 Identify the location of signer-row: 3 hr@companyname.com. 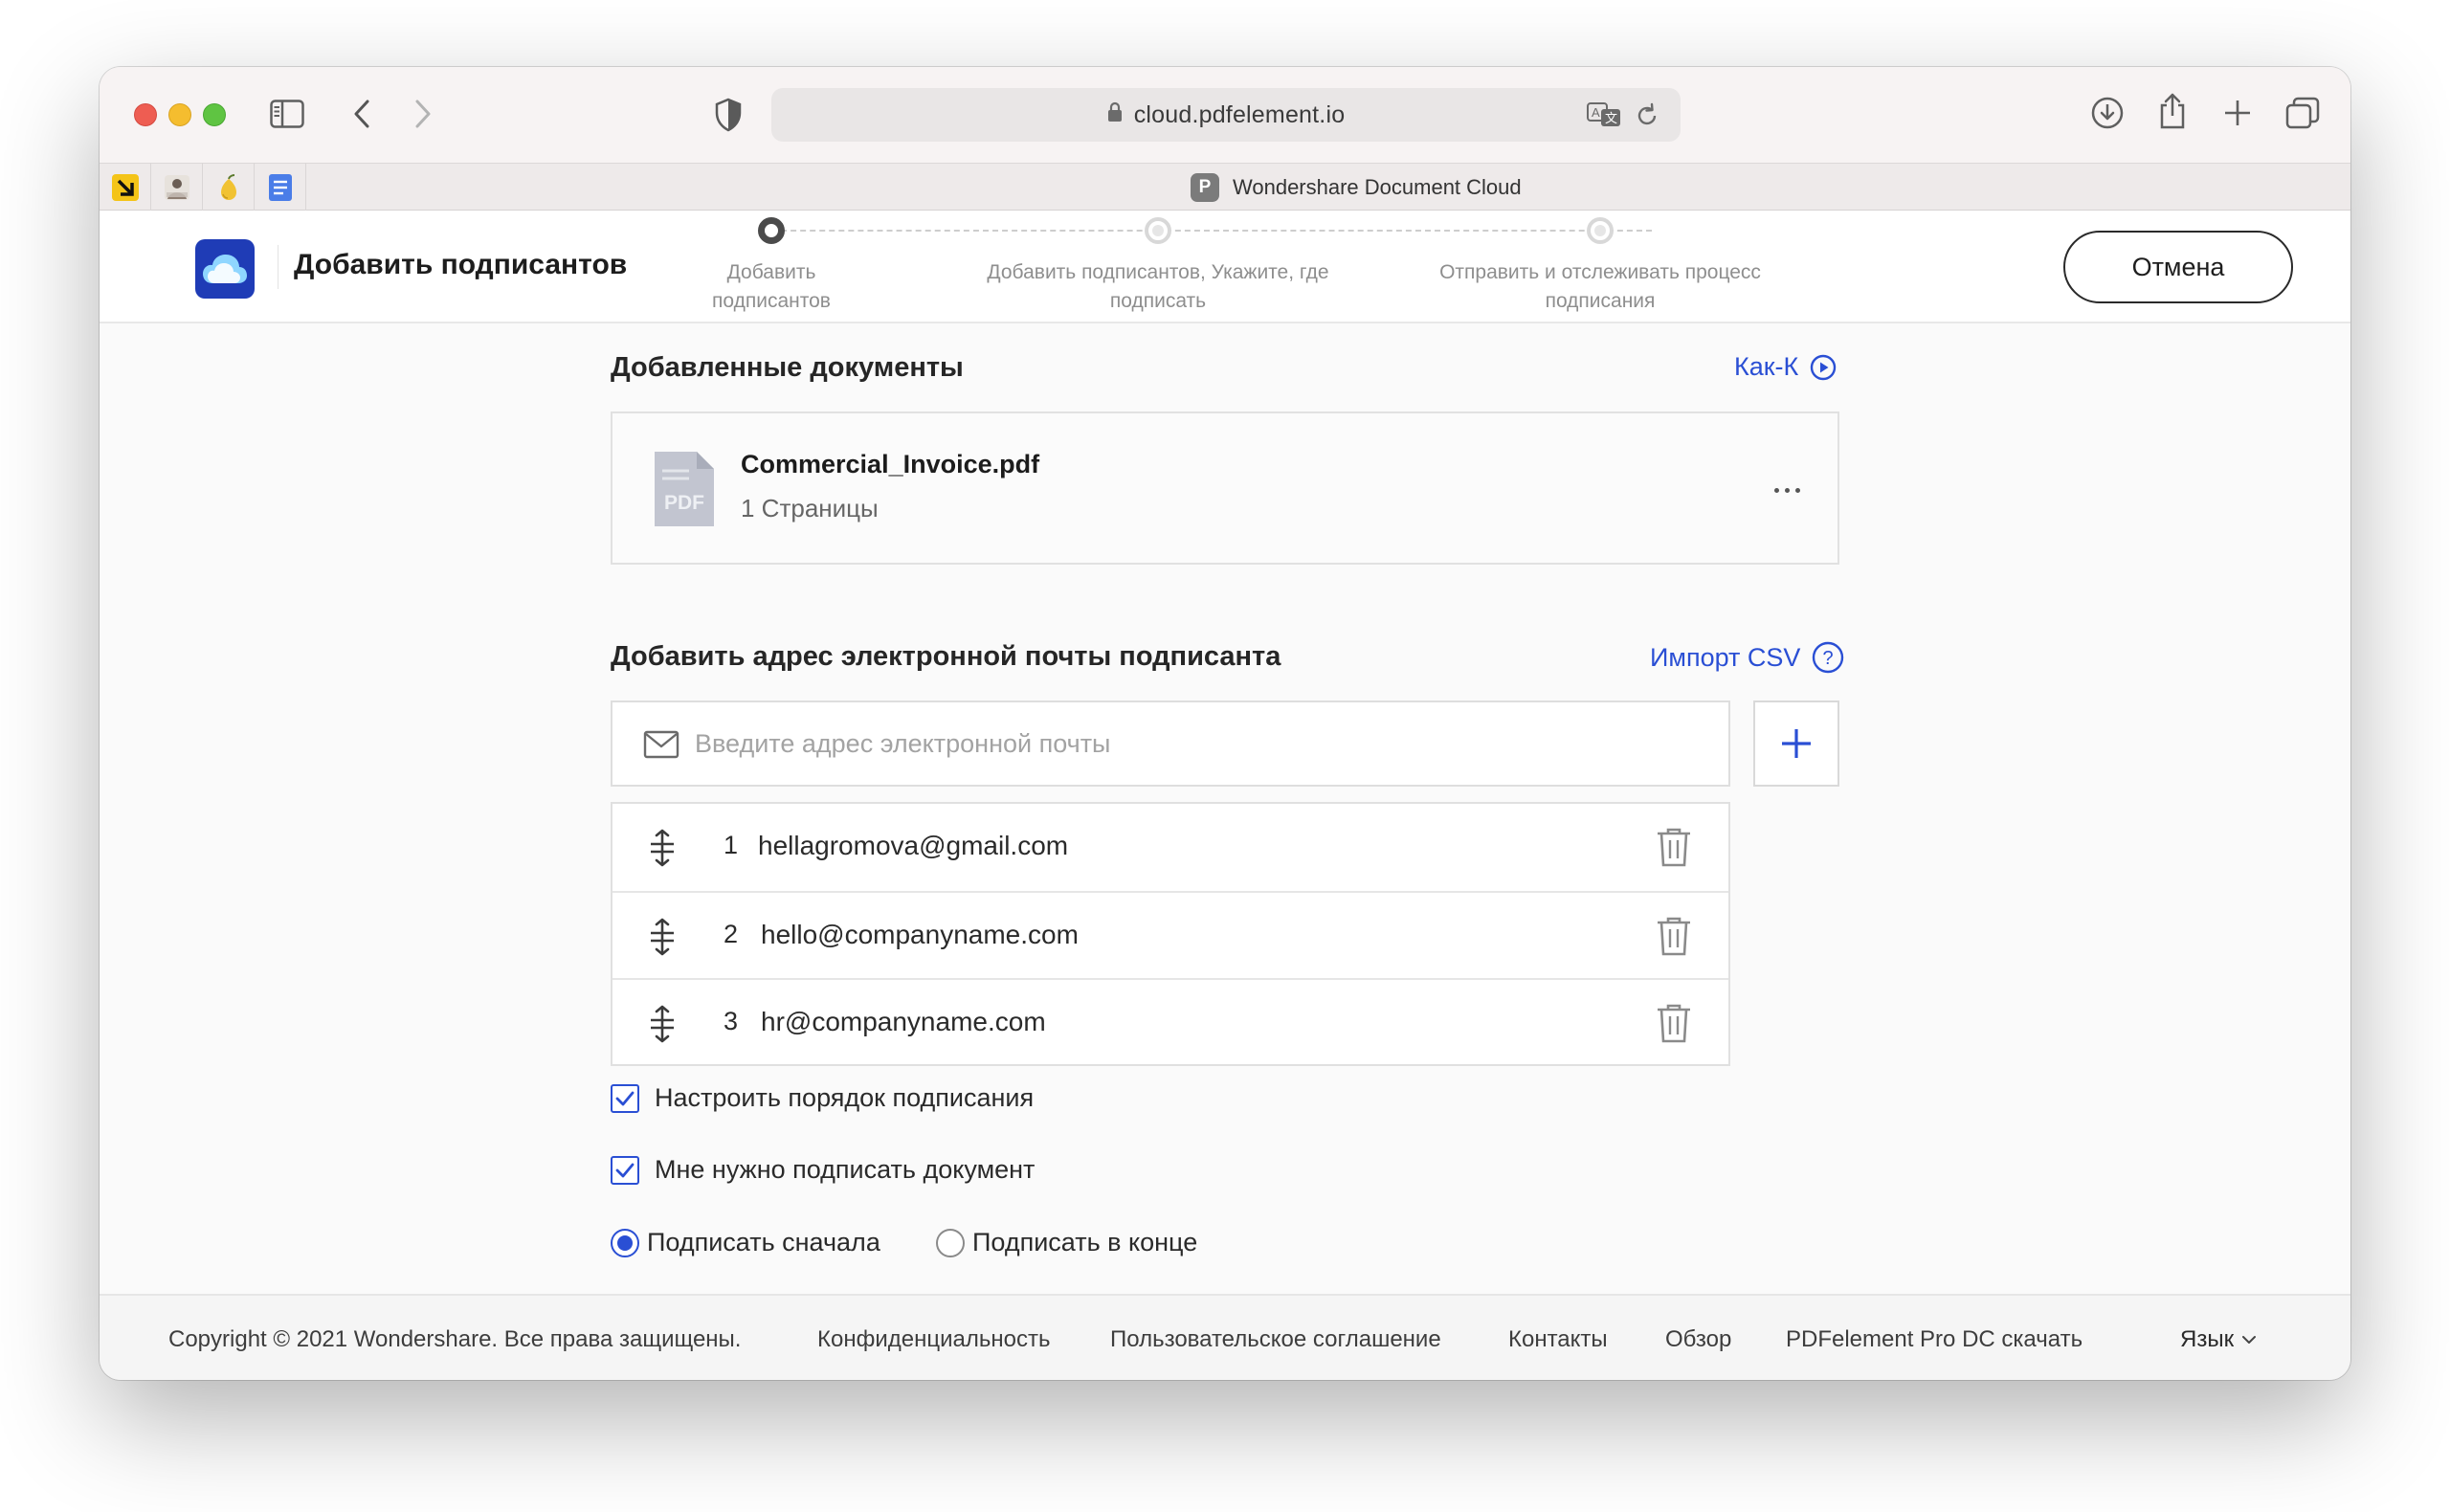
(1170, 1021).